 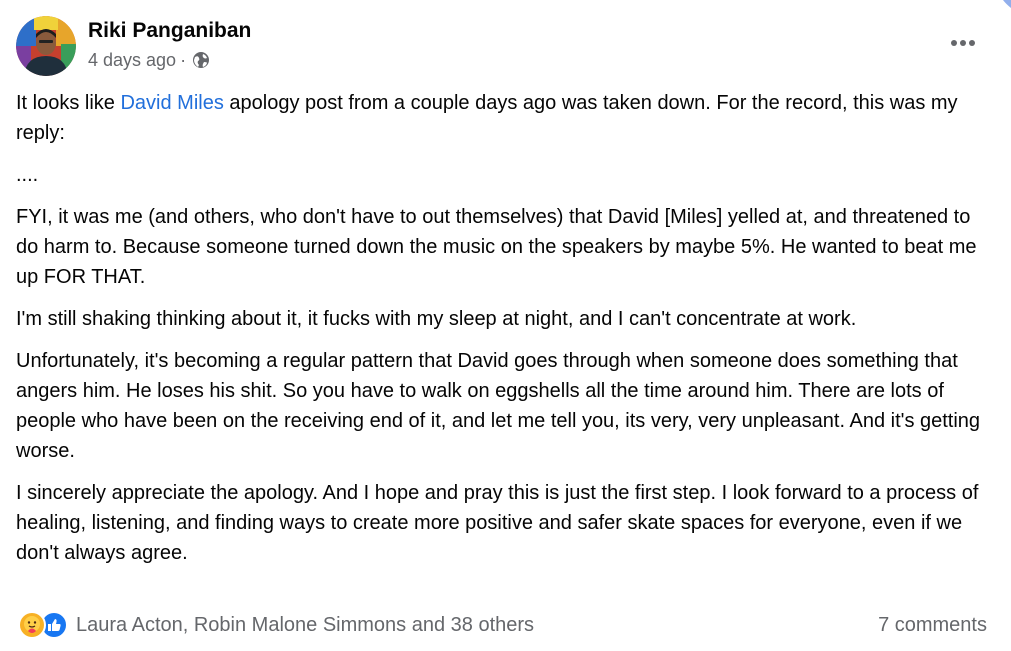 I want to click on avatar, so click(x=46, y=46).